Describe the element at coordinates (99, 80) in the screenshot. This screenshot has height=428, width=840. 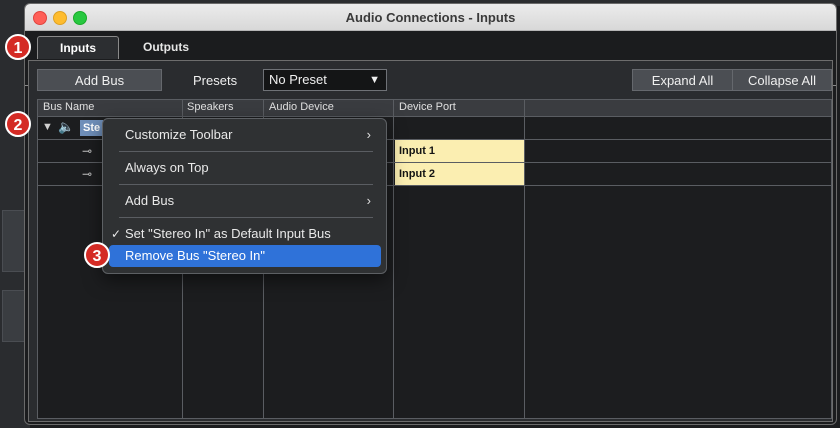
I see `add-bus-button: Add Bus` at that location.